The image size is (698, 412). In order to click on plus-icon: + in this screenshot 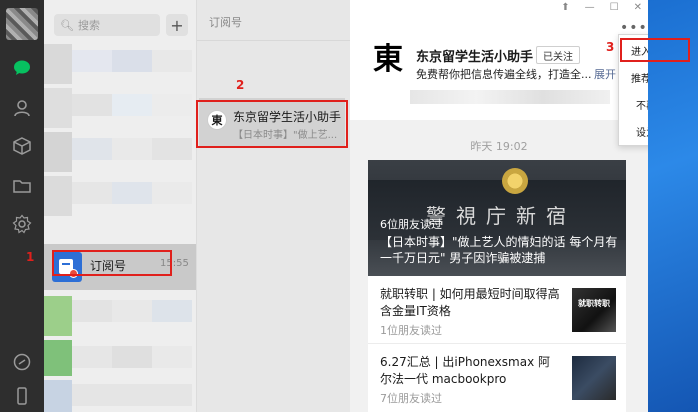, I will do `click(177, 25)`.